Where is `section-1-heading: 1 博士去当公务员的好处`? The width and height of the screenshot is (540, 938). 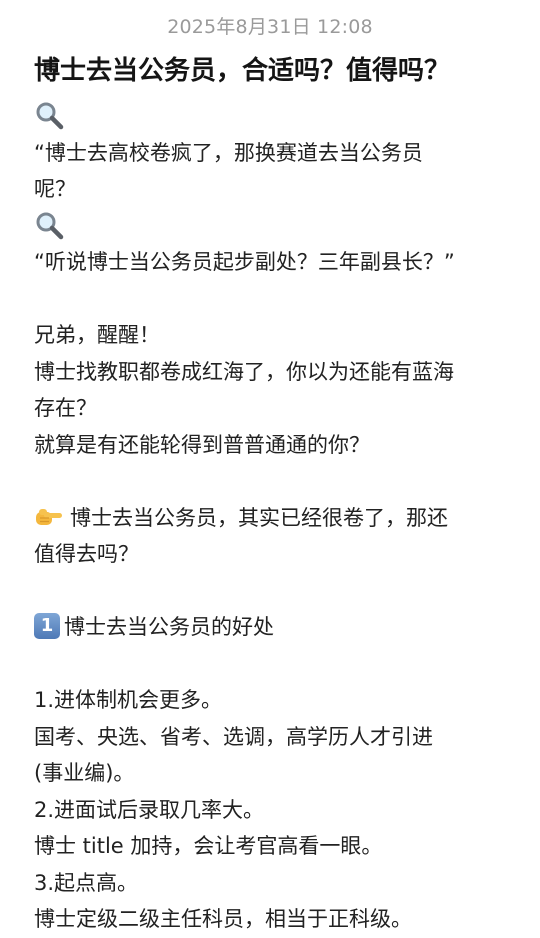
section-1-heading: 1 博士去当公务员的好处 is located at coordinates (271, 627).